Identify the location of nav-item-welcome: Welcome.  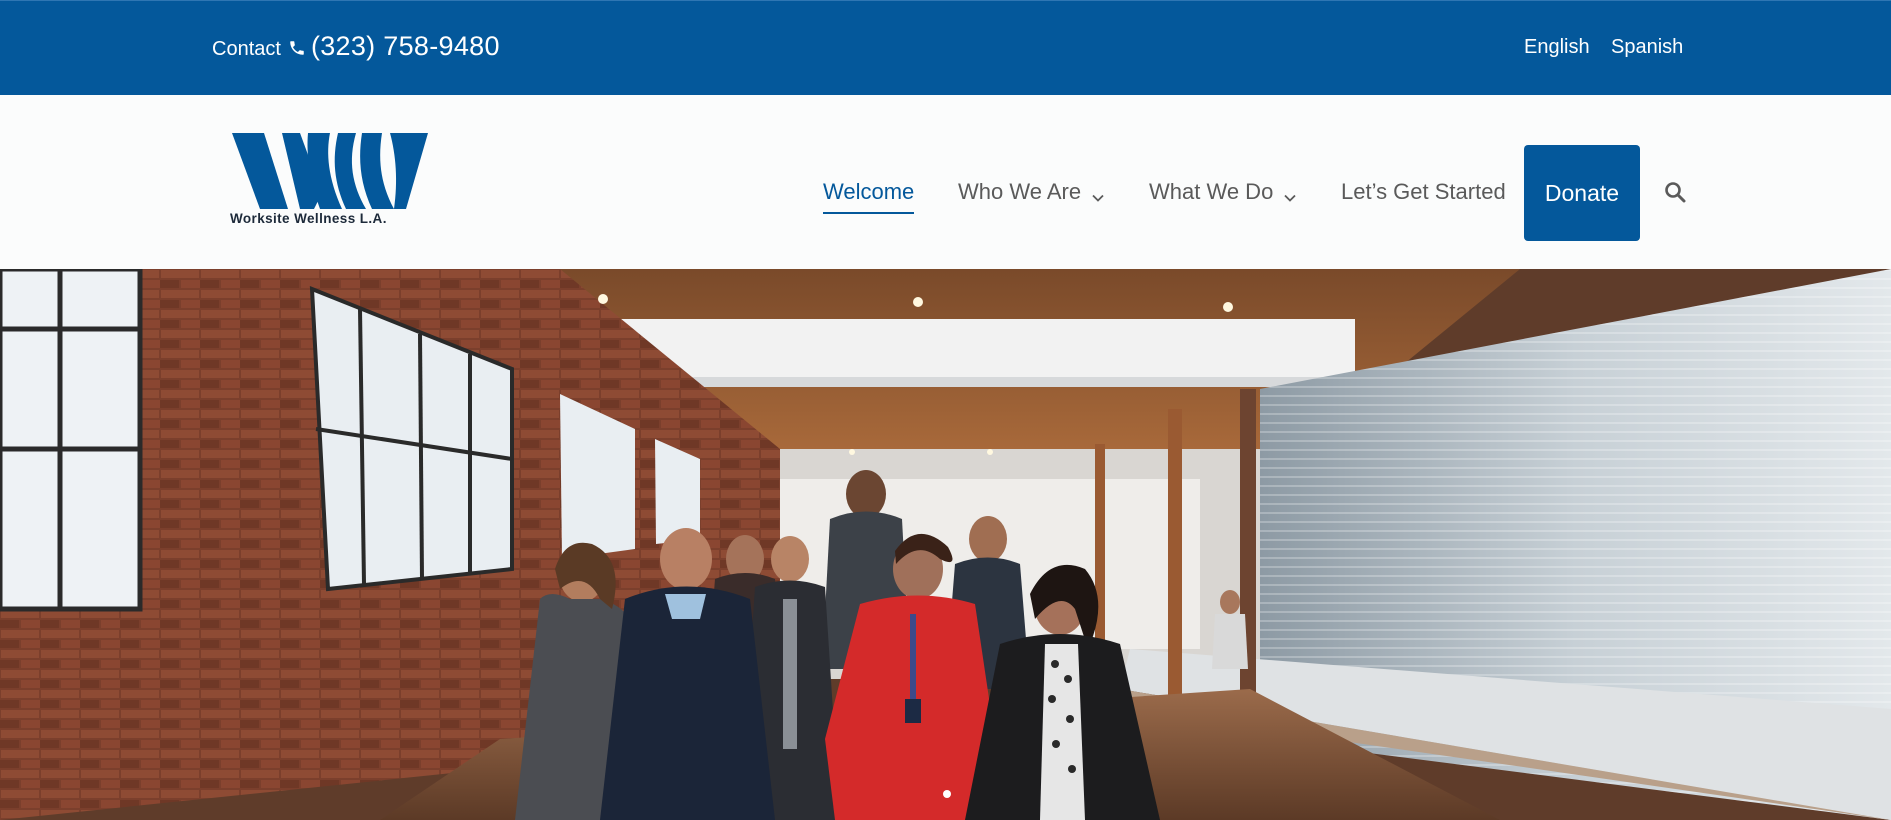
(869, 196).